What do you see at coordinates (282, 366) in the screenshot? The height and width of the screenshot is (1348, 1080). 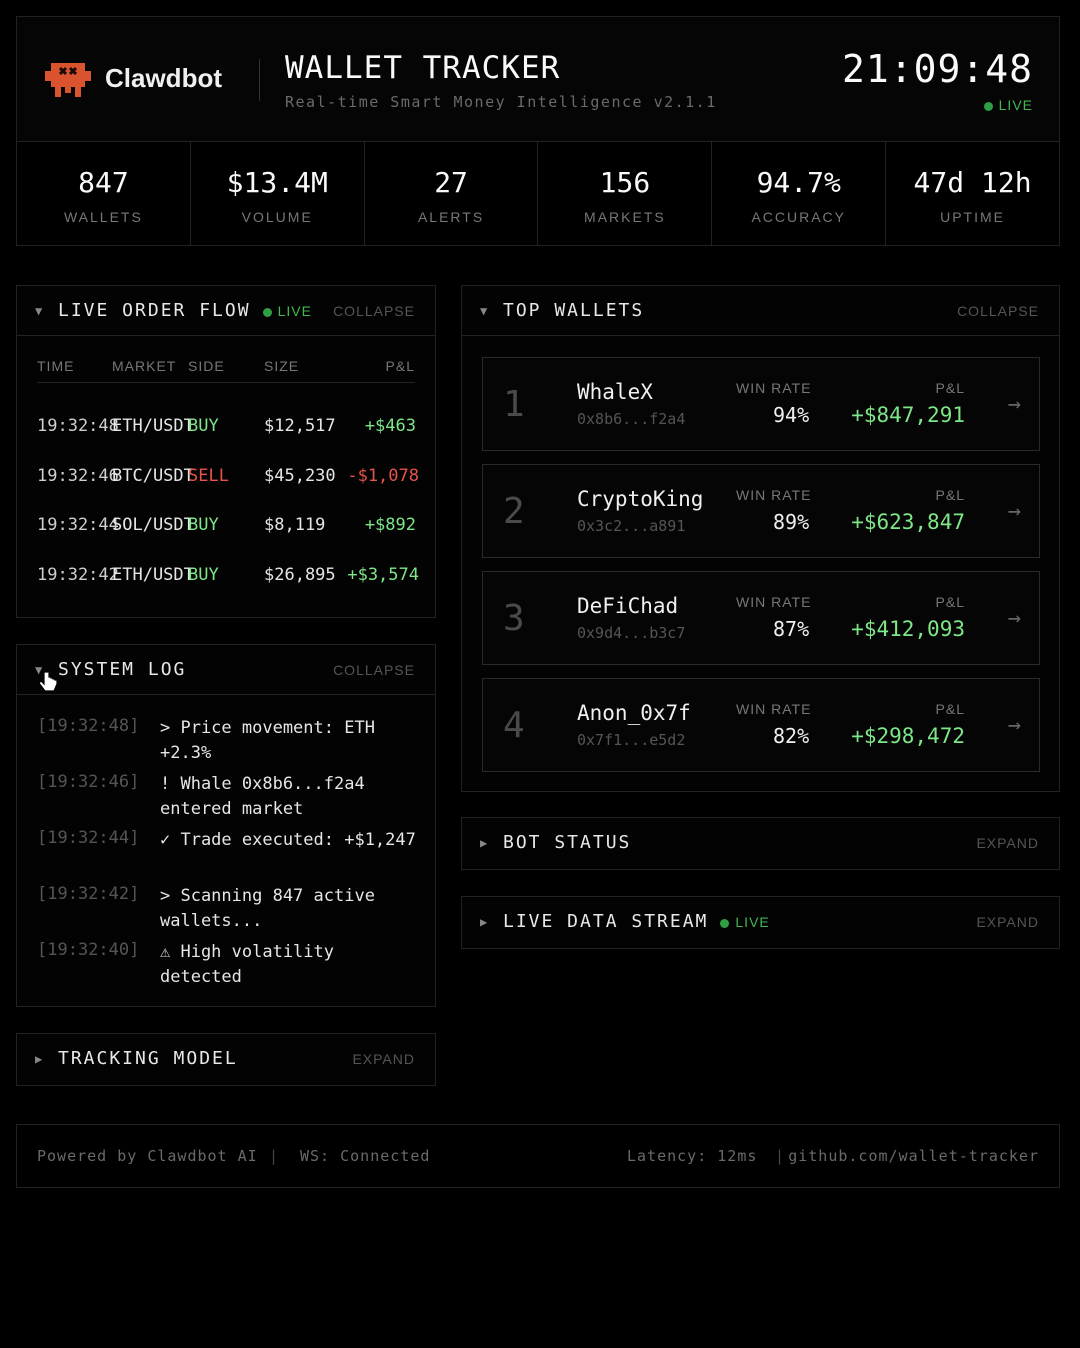 I see `column-header-size: SIZE` at bounding box center [282, 366].